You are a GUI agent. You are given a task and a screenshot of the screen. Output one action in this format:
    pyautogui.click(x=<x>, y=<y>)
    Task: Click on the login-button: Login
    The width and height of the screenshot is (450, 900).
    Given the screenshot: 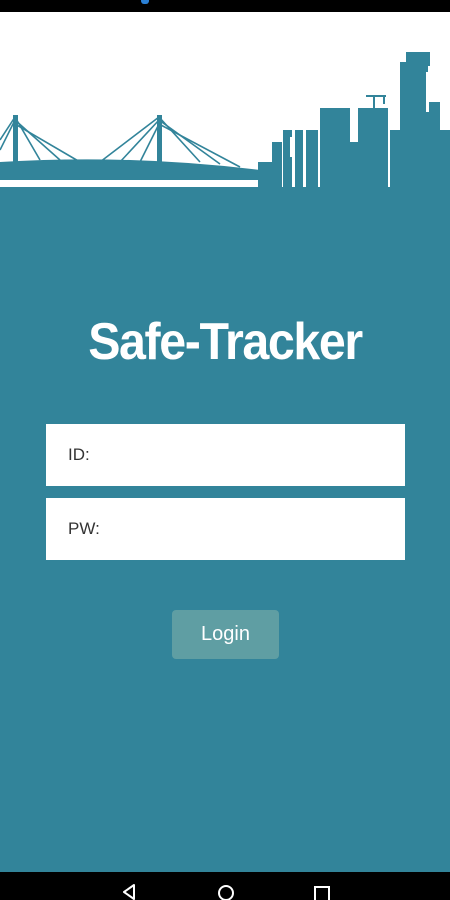 What is the action you would take?
    pyautogui.click(x=225, y=634)
    